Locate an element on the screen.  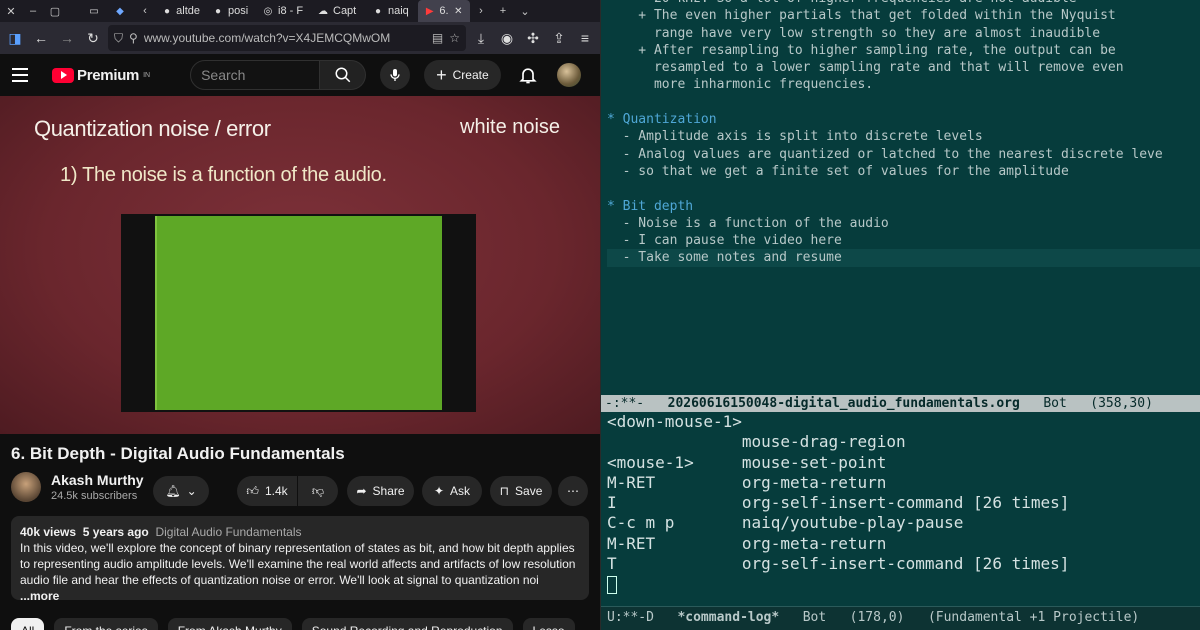
sidebar-icon: ◨ is located at coordinates (15, 38).